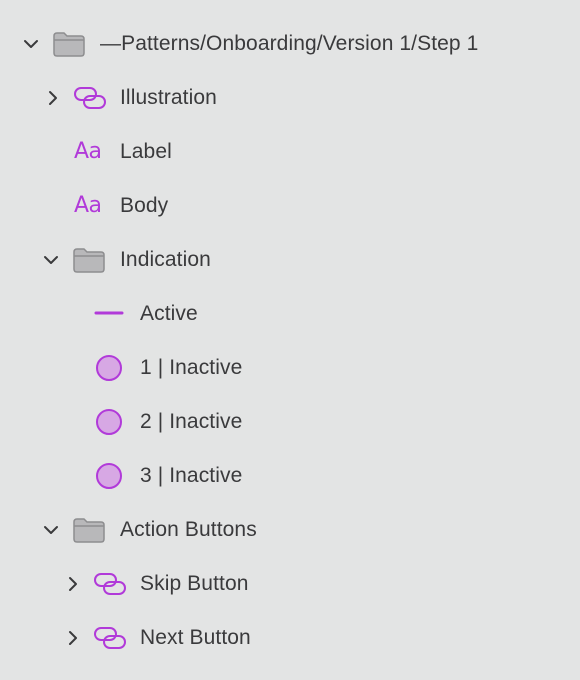 This screenshot has width=580, height=680. I want to click on layer-label: Indication, so click(165, 259).